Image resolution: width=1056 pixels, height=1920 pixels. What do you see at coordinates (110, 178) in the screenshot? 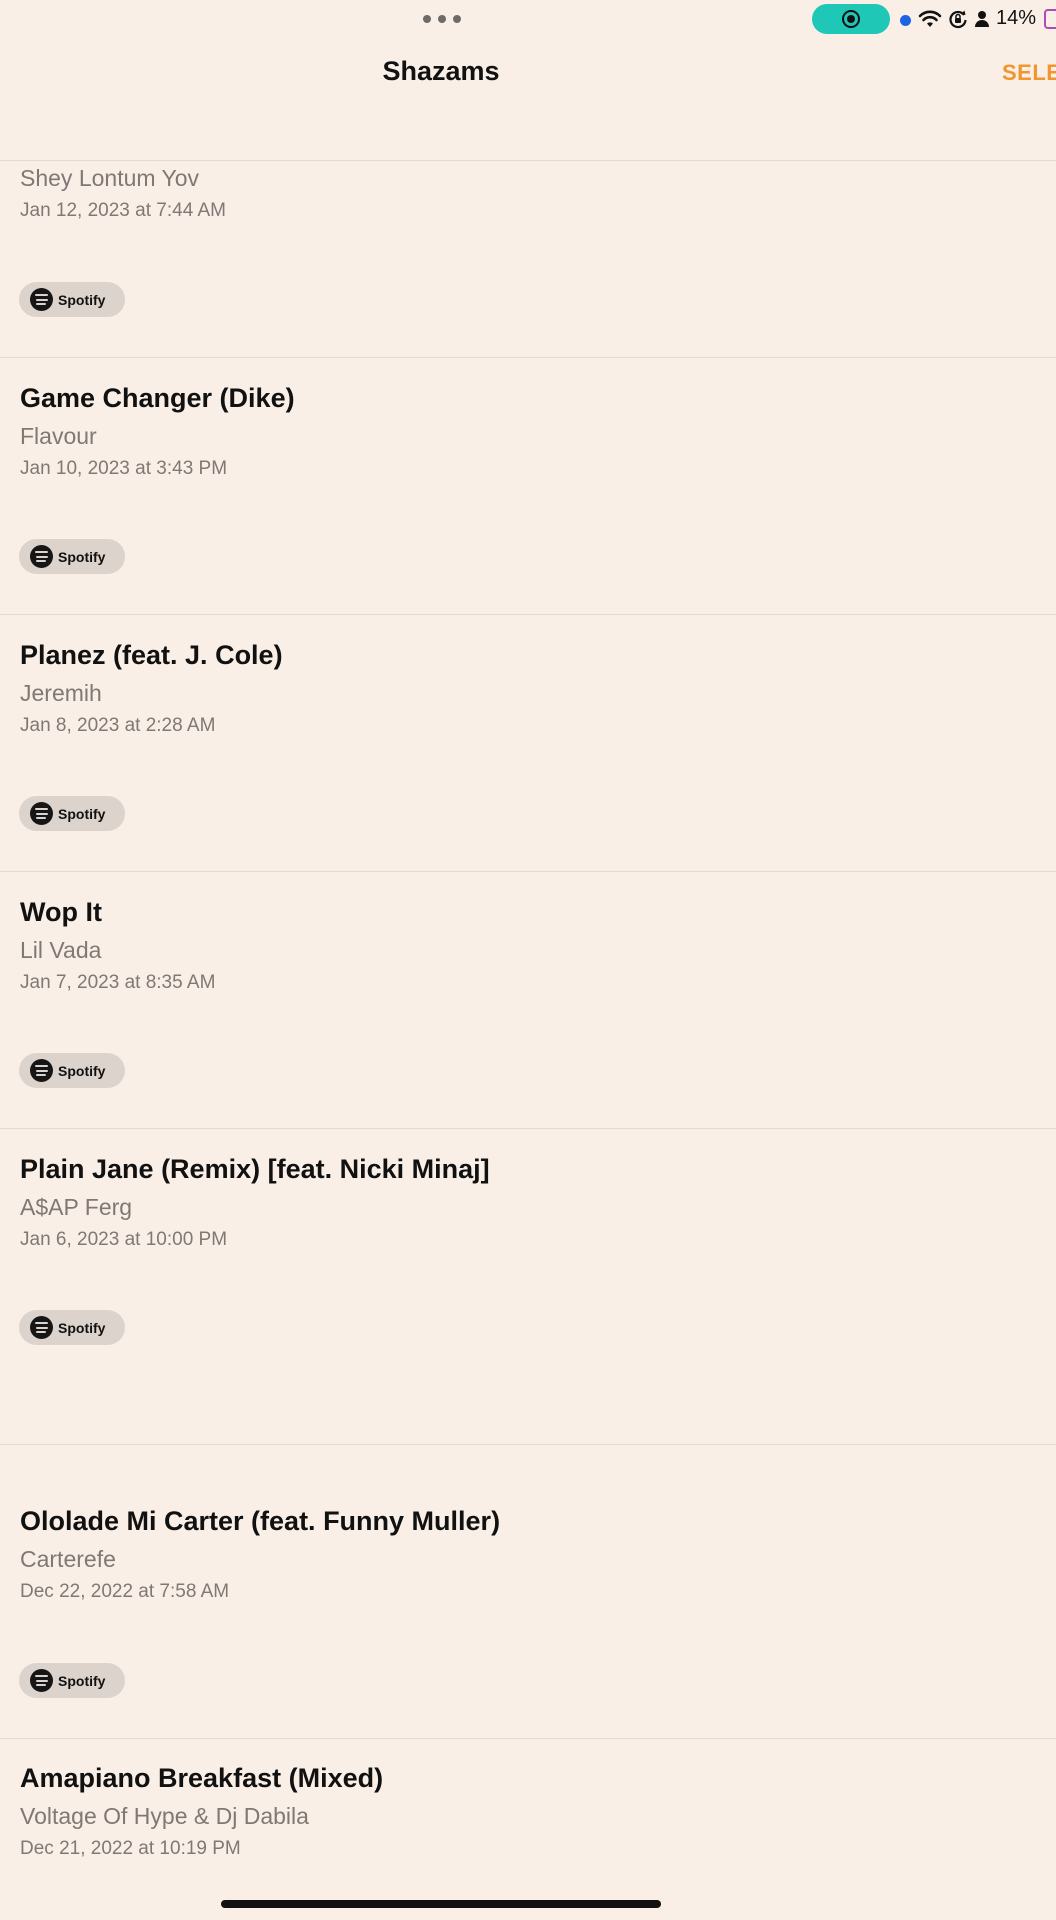
I see `shazam-artist: Shey Lontum Yov` at bounding box center [110, 178].